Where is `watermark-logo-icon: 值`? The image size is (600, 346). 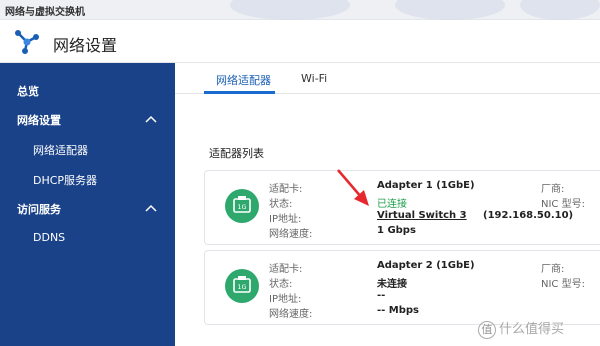
watermark-logo-icon: 值 is located at coordinates (487, 329).